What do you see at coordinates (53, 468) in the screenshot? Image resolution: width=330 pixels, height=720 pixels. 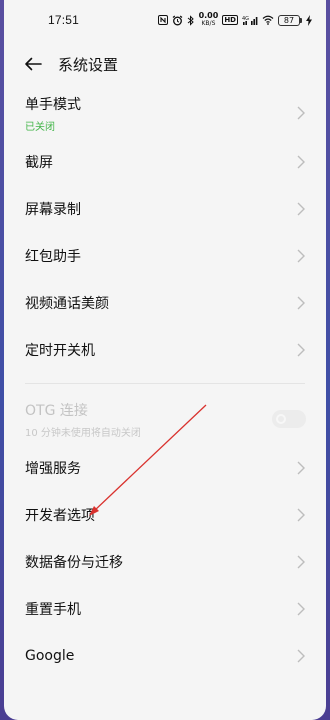 I see `setting-label: 增强服务` at bounding box center [53, 468].